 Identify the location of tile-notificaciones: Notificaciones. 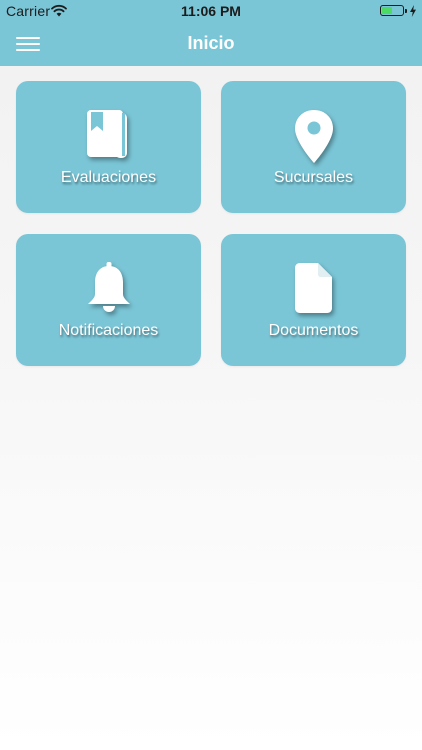
(108, 300).